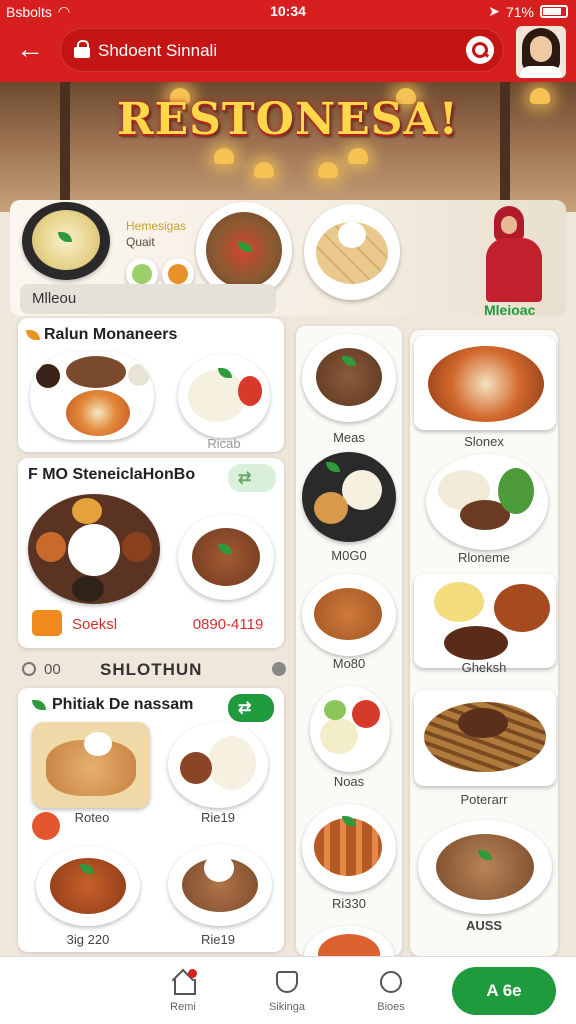 The width and height of the screenshot is (576, 1024). What do you see at coordinates (480, 50) in the screenshot?
I see `search-icon` at bounding box center [480, 50].